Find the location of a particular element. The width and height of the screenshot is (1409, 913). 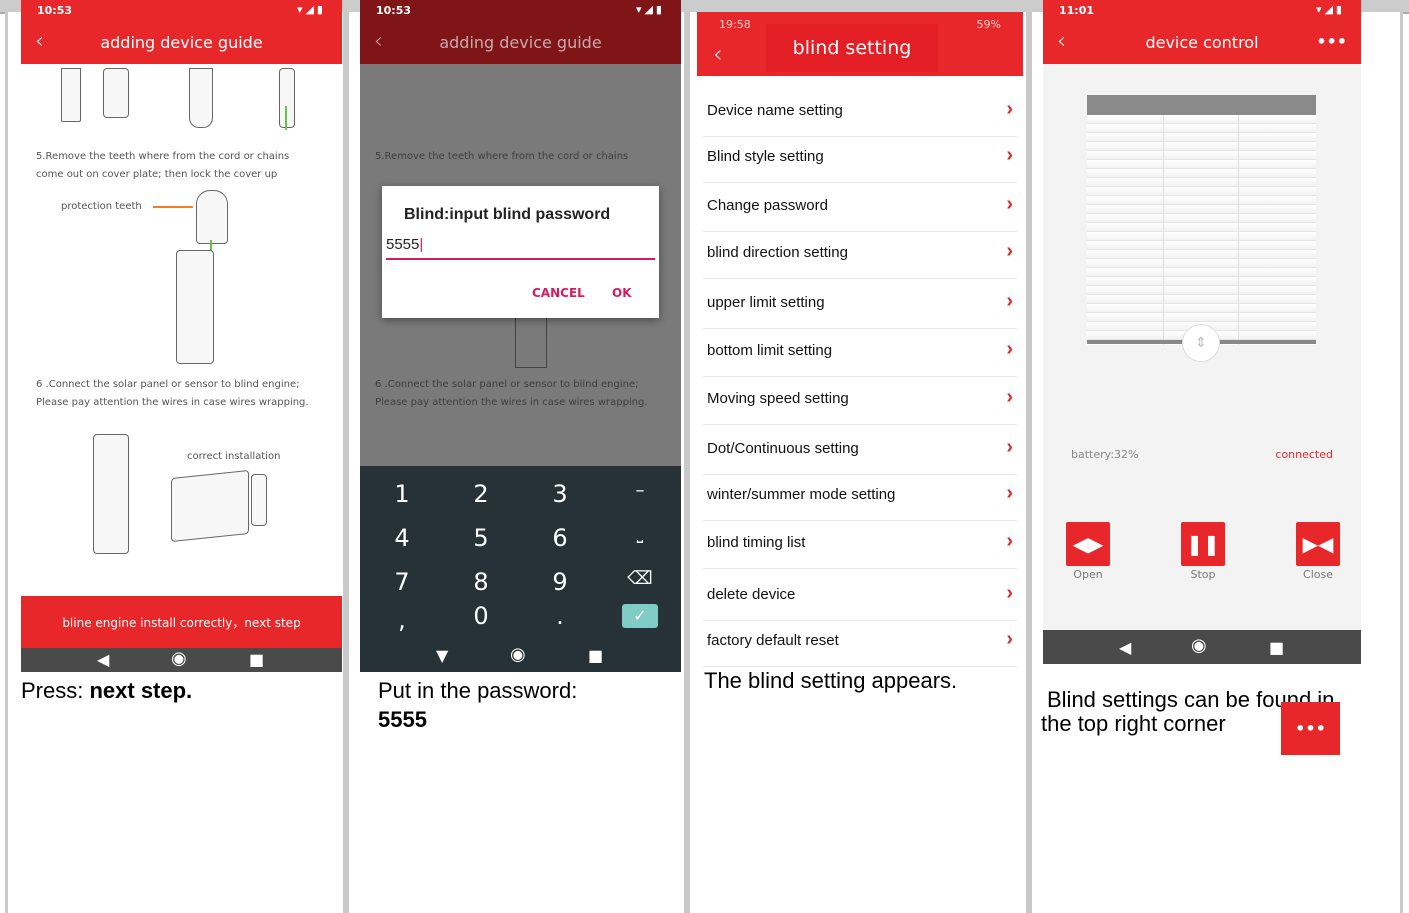

signal-icon: ▾◢▮ is located at coordinates (1330, 9).